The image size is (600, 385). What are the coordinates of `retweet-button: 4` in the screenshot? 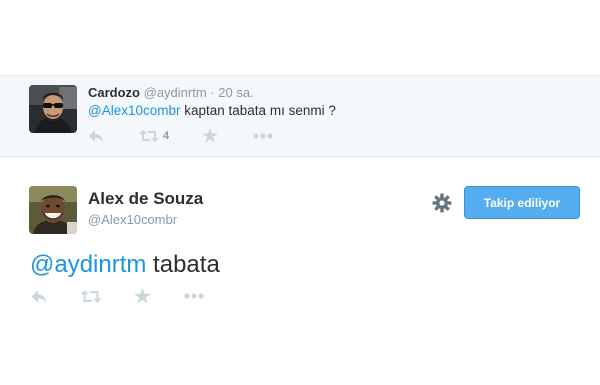 It's located at (154, 136).